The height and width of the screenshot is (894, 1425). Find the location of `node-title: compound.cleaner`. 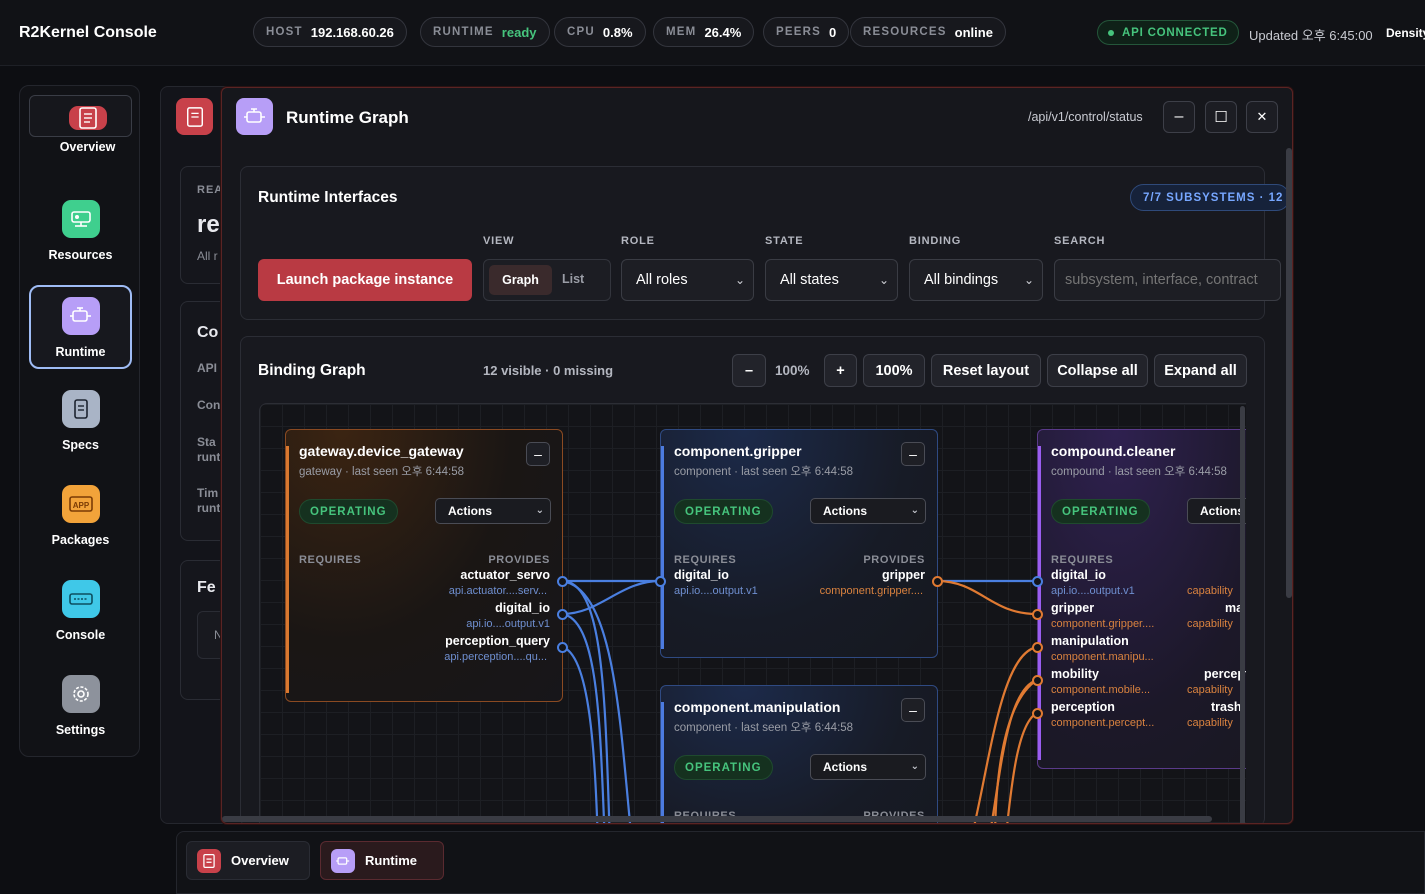

node-title: compound.cleaner is located at coordinates (1113, 451).